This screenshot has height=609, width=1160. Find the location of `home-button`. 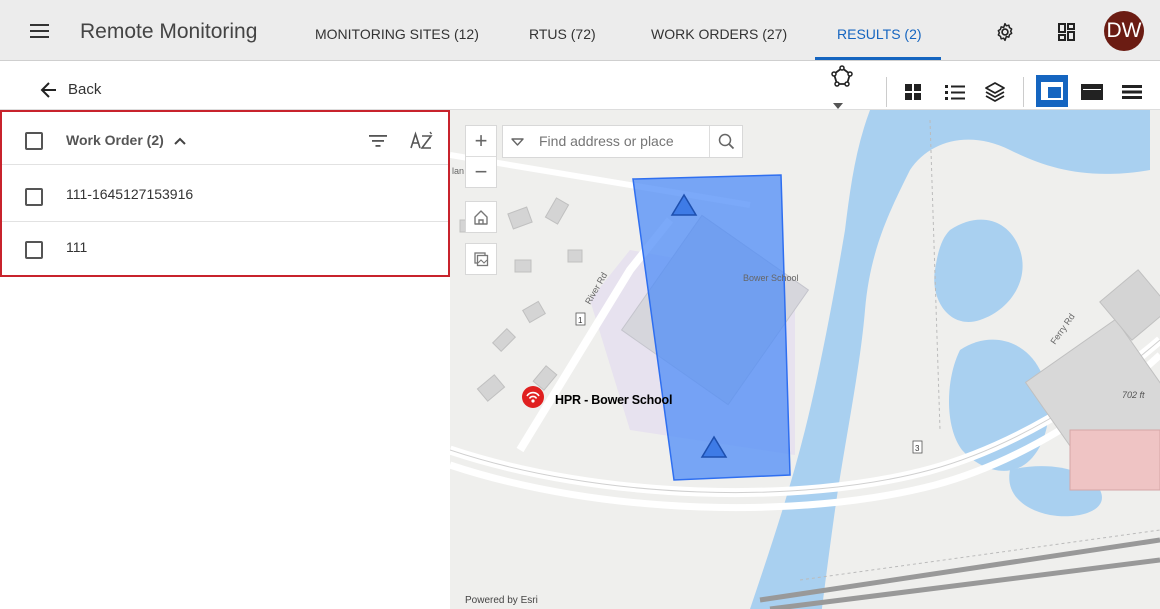

home-button is located at coordinates (481, 217).